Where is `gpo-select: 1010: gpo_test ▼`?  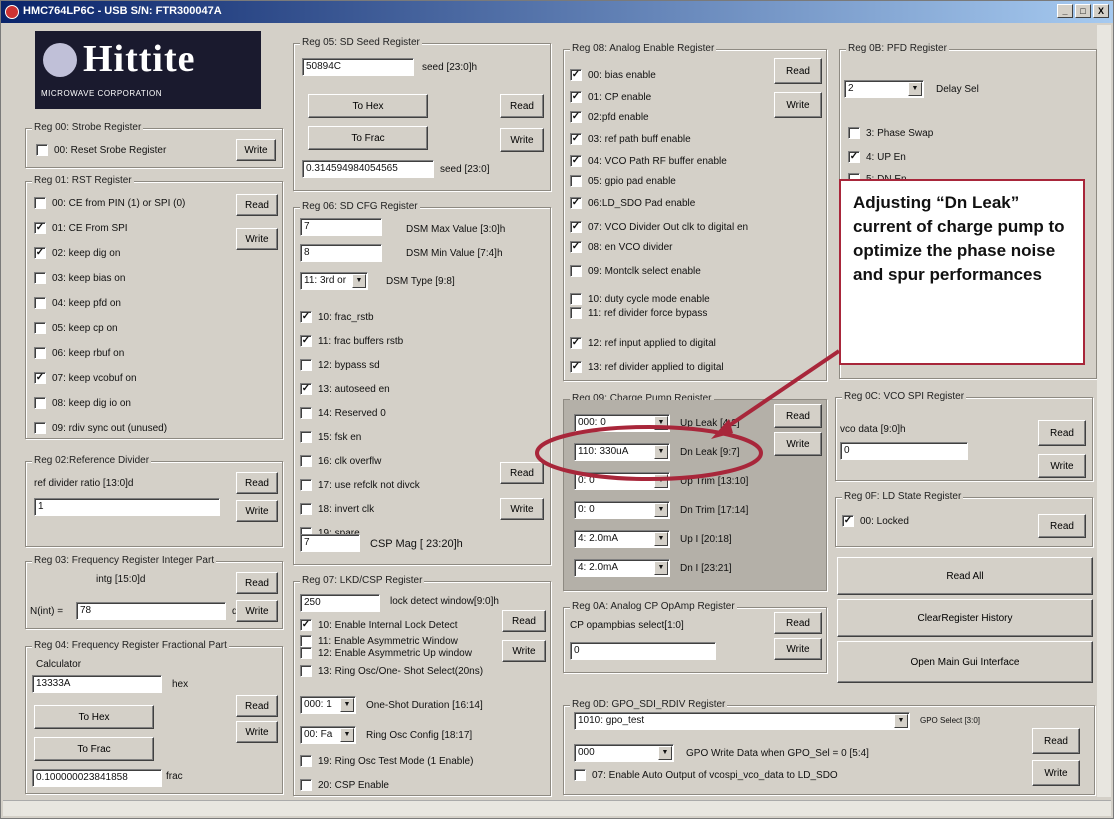
gpo-select: 1010: gpo_test ▼ is located at coordinates (742, 721).